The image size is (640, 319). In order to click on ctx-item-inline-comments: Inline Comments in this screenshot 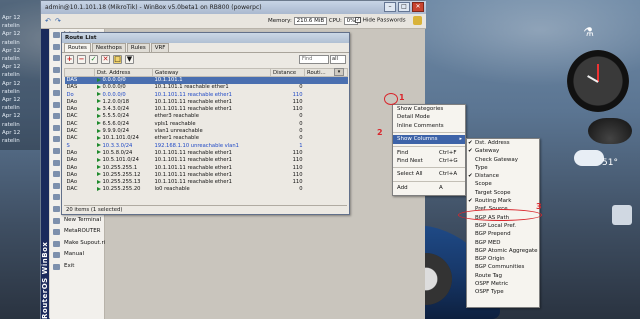, I will do `click(429, 126)`.